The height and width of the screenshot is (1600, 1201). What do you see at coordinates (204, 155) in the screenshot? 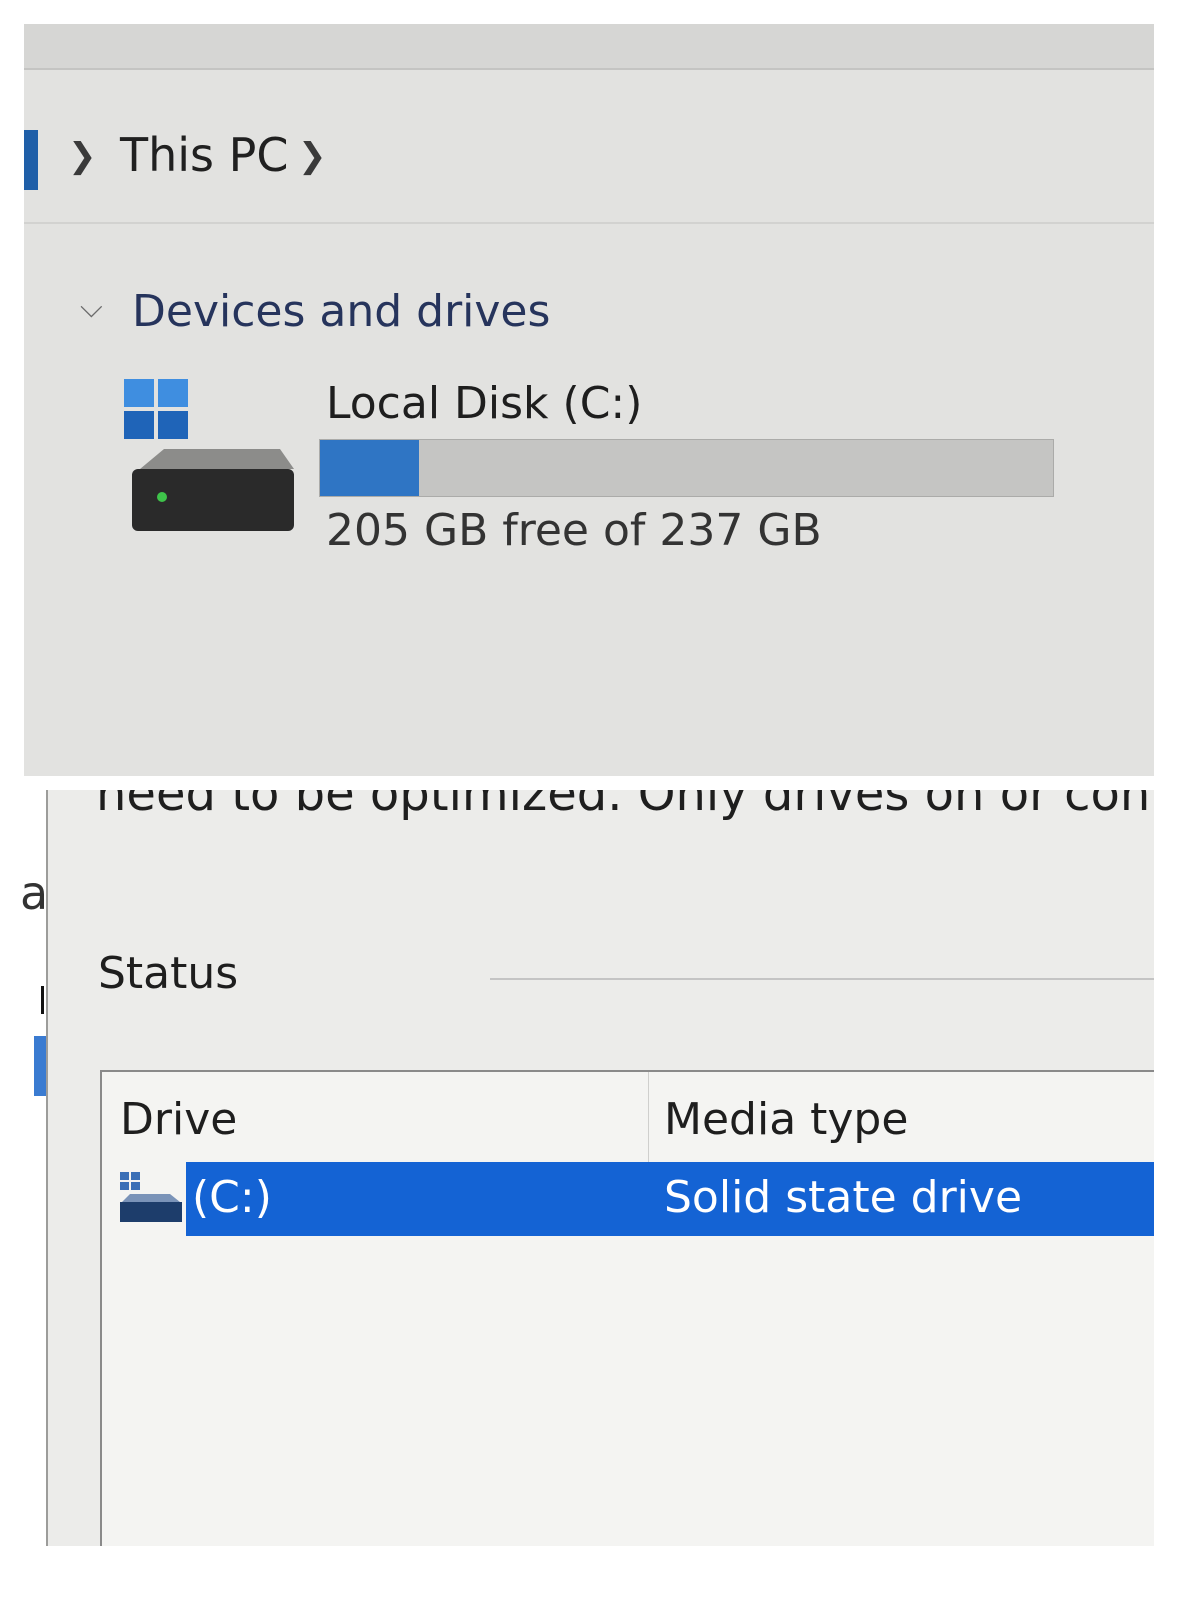
I see `breadcrumb-this-pc: This PC` at bounding box center [204, 155].